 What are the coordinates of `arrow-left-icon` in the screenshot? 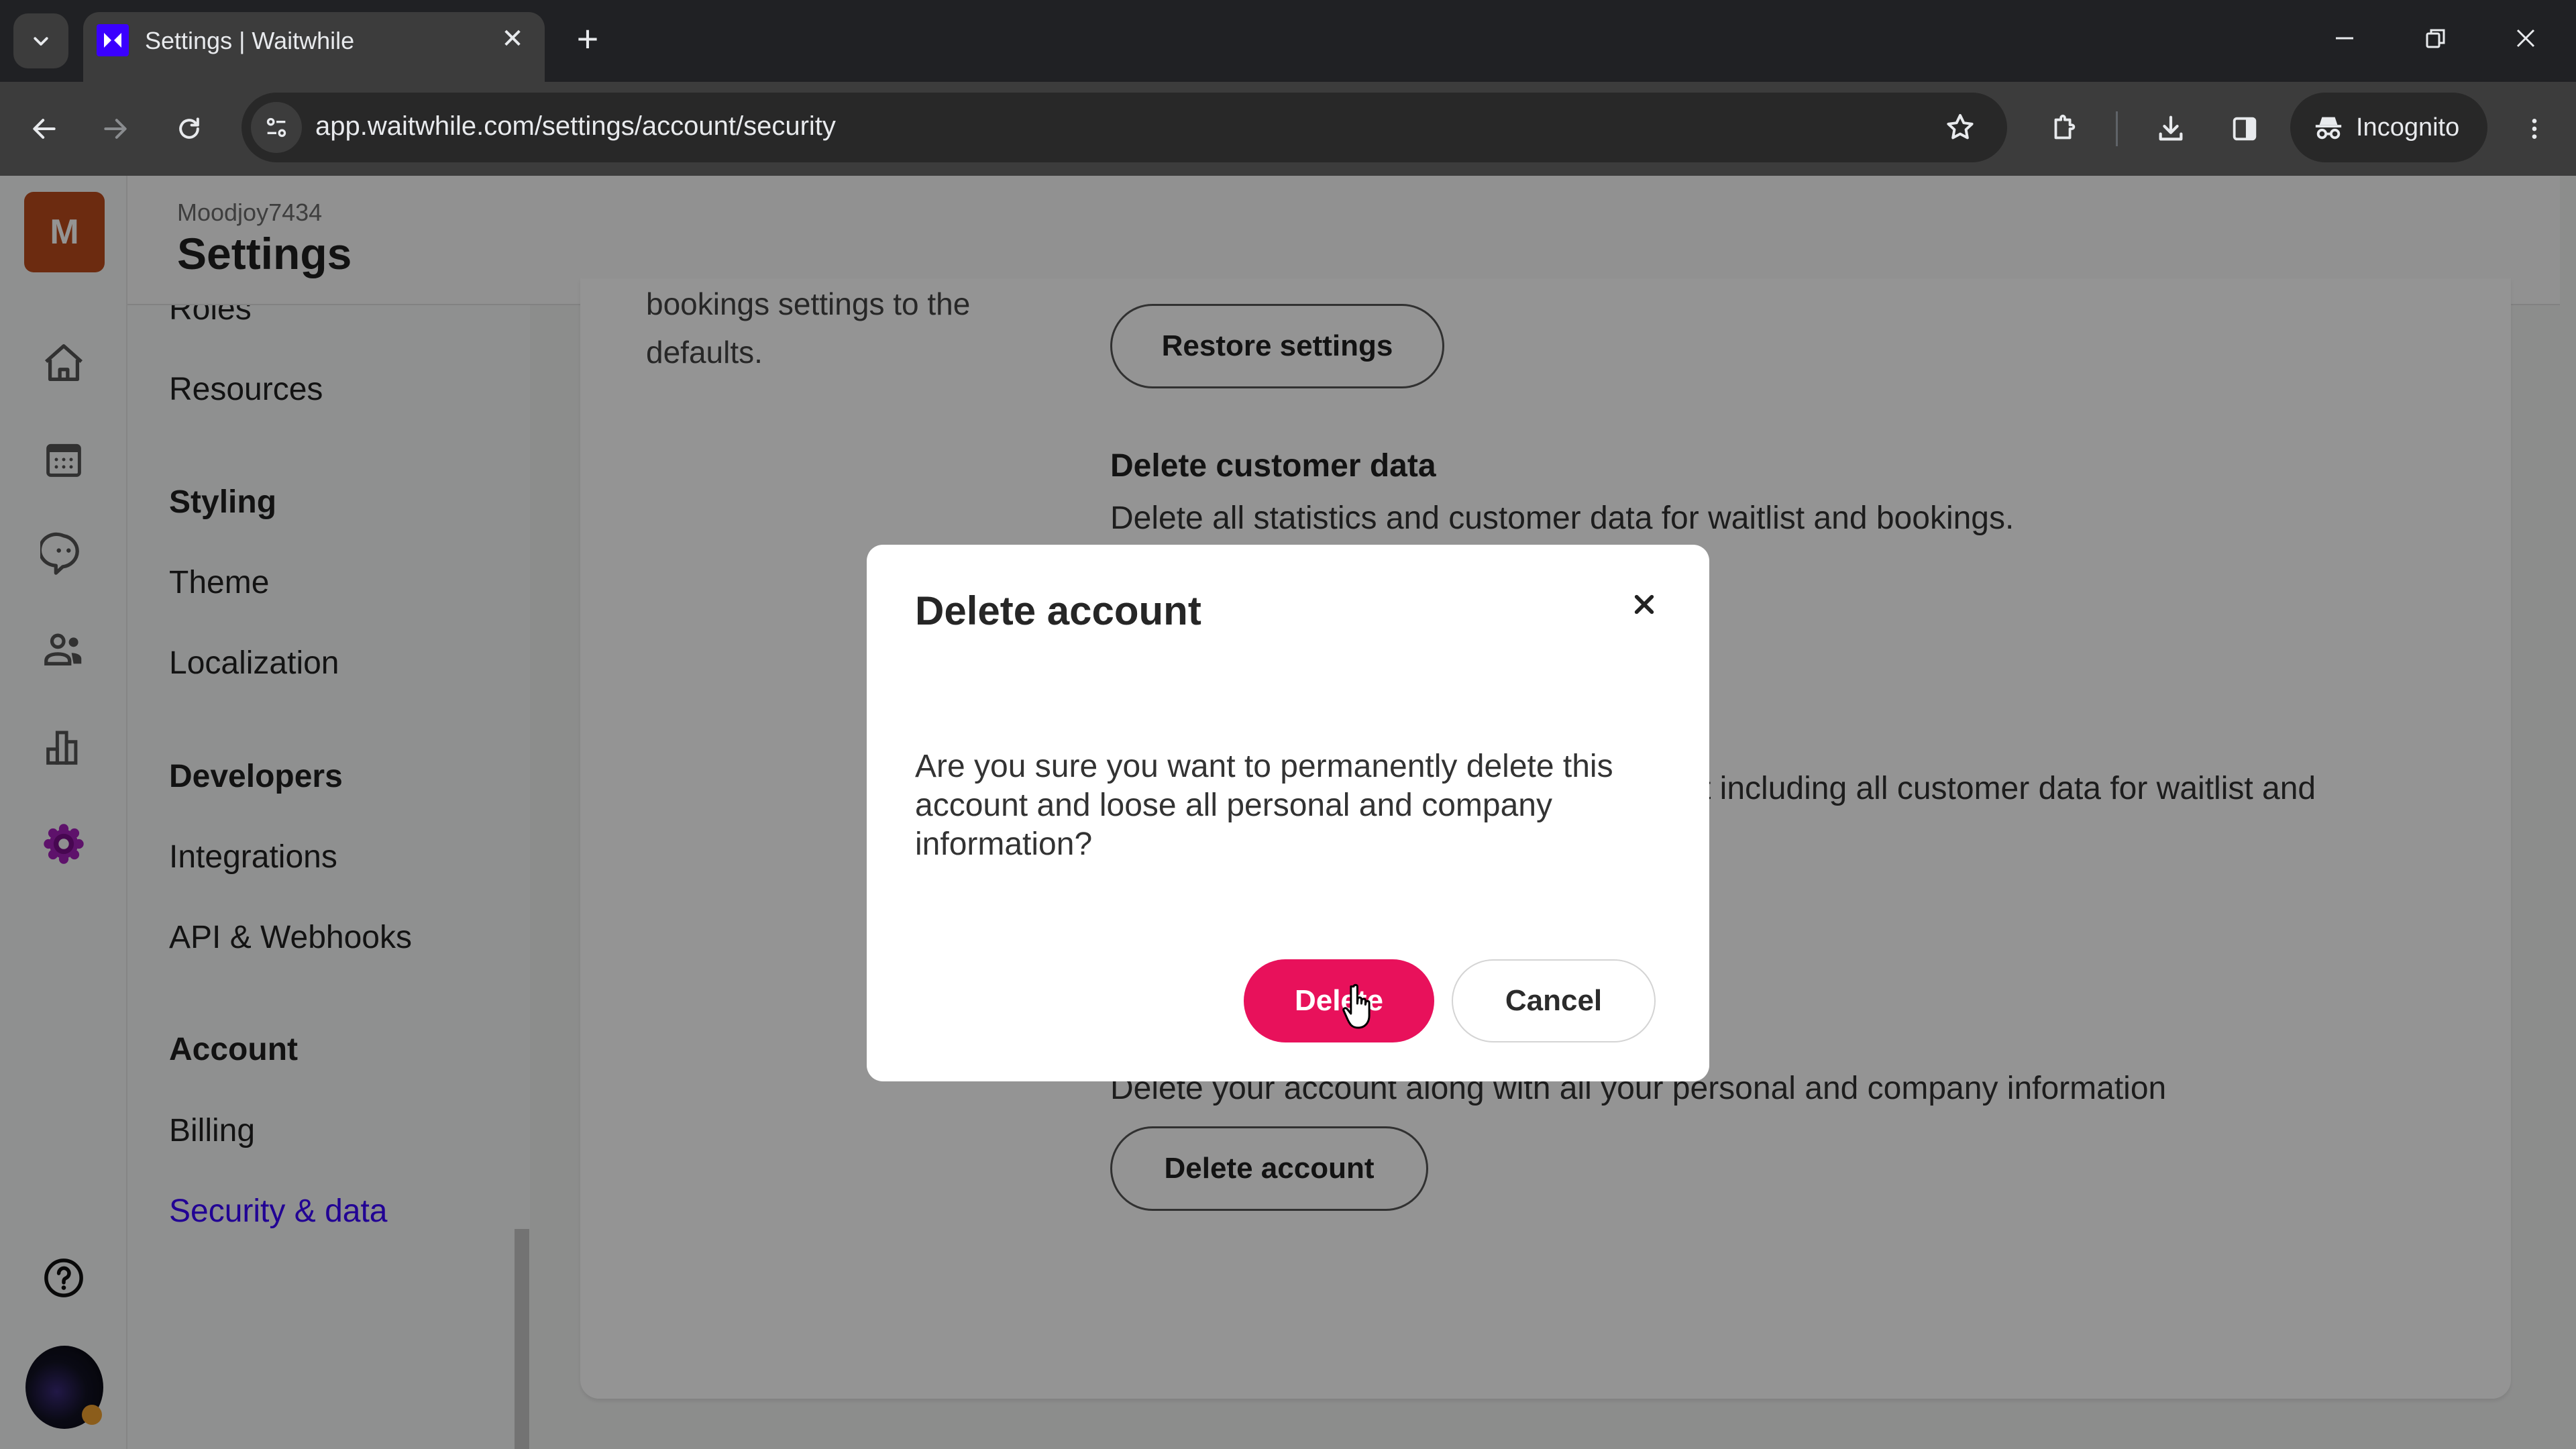 It's located at (44, 129).